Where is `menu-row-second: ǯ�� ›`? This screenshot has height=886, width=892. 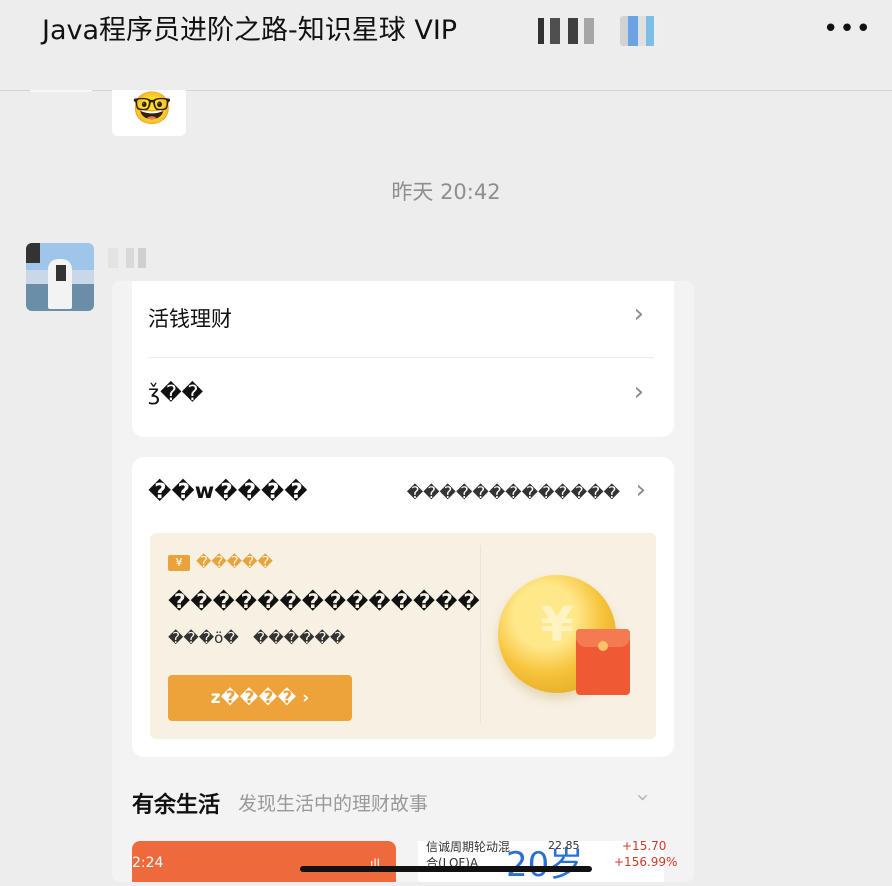 menu-row-second: ǯ�� › is located at coordinates (401, 397).